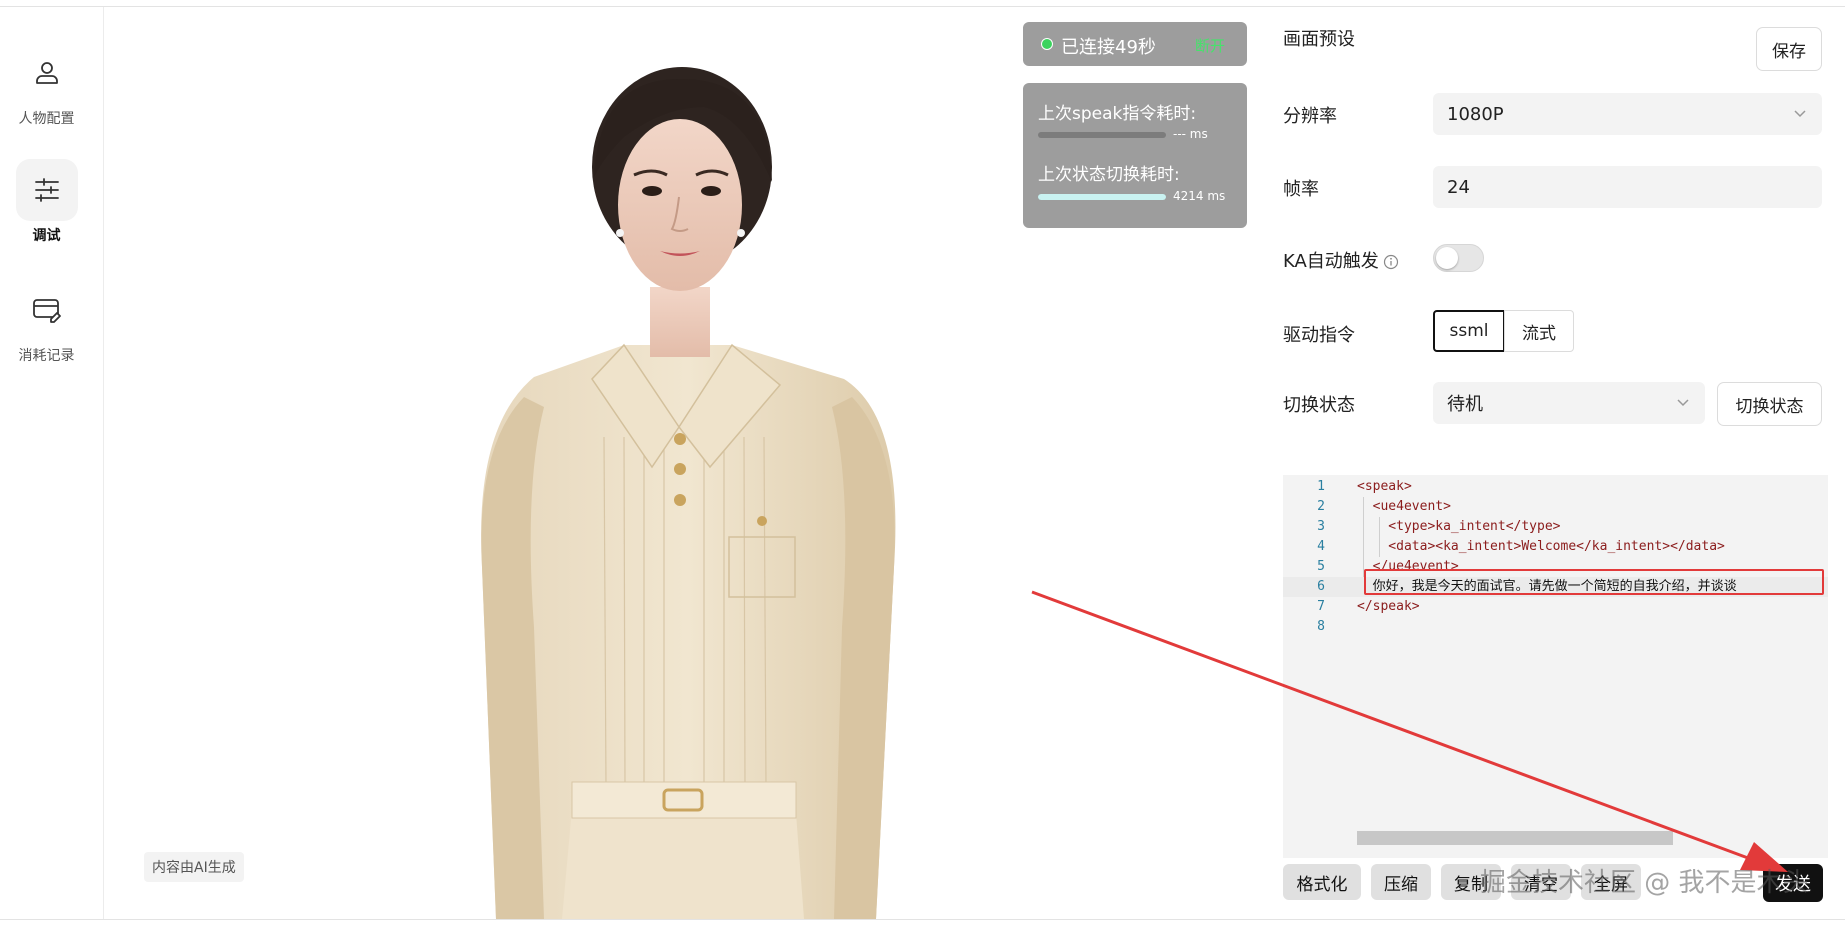 The image size is (1845, 925). Describe the element at coordinates (1644, 883) in the screenshot. I see `watermark-text: 掘金技术社区 @ 我不是木头` at that location.